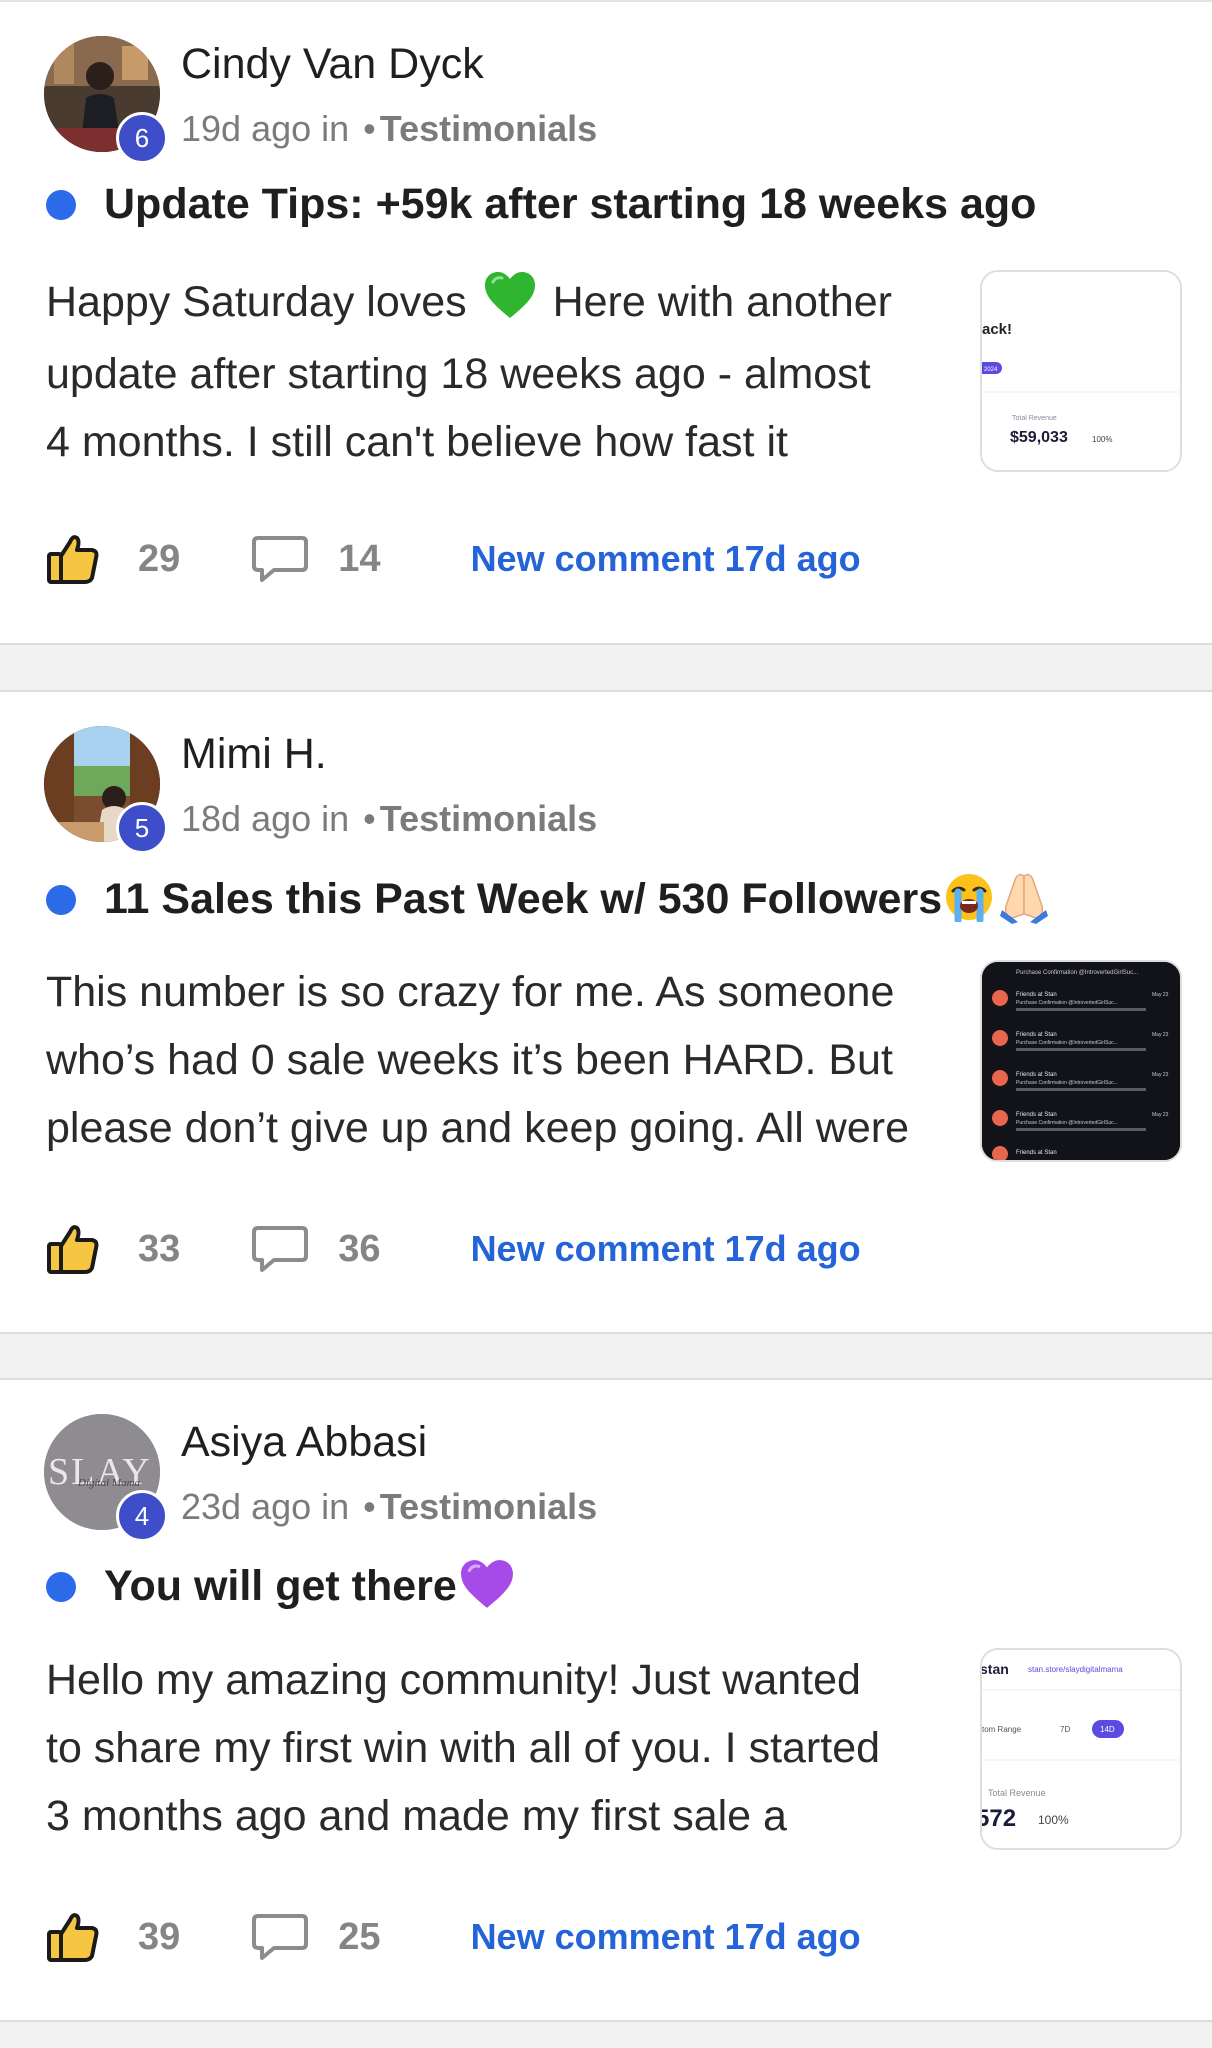 Image resolution: width=1212 pixels, height=2048 pixels. I want to click on like-count: 29, so click(159, 558).